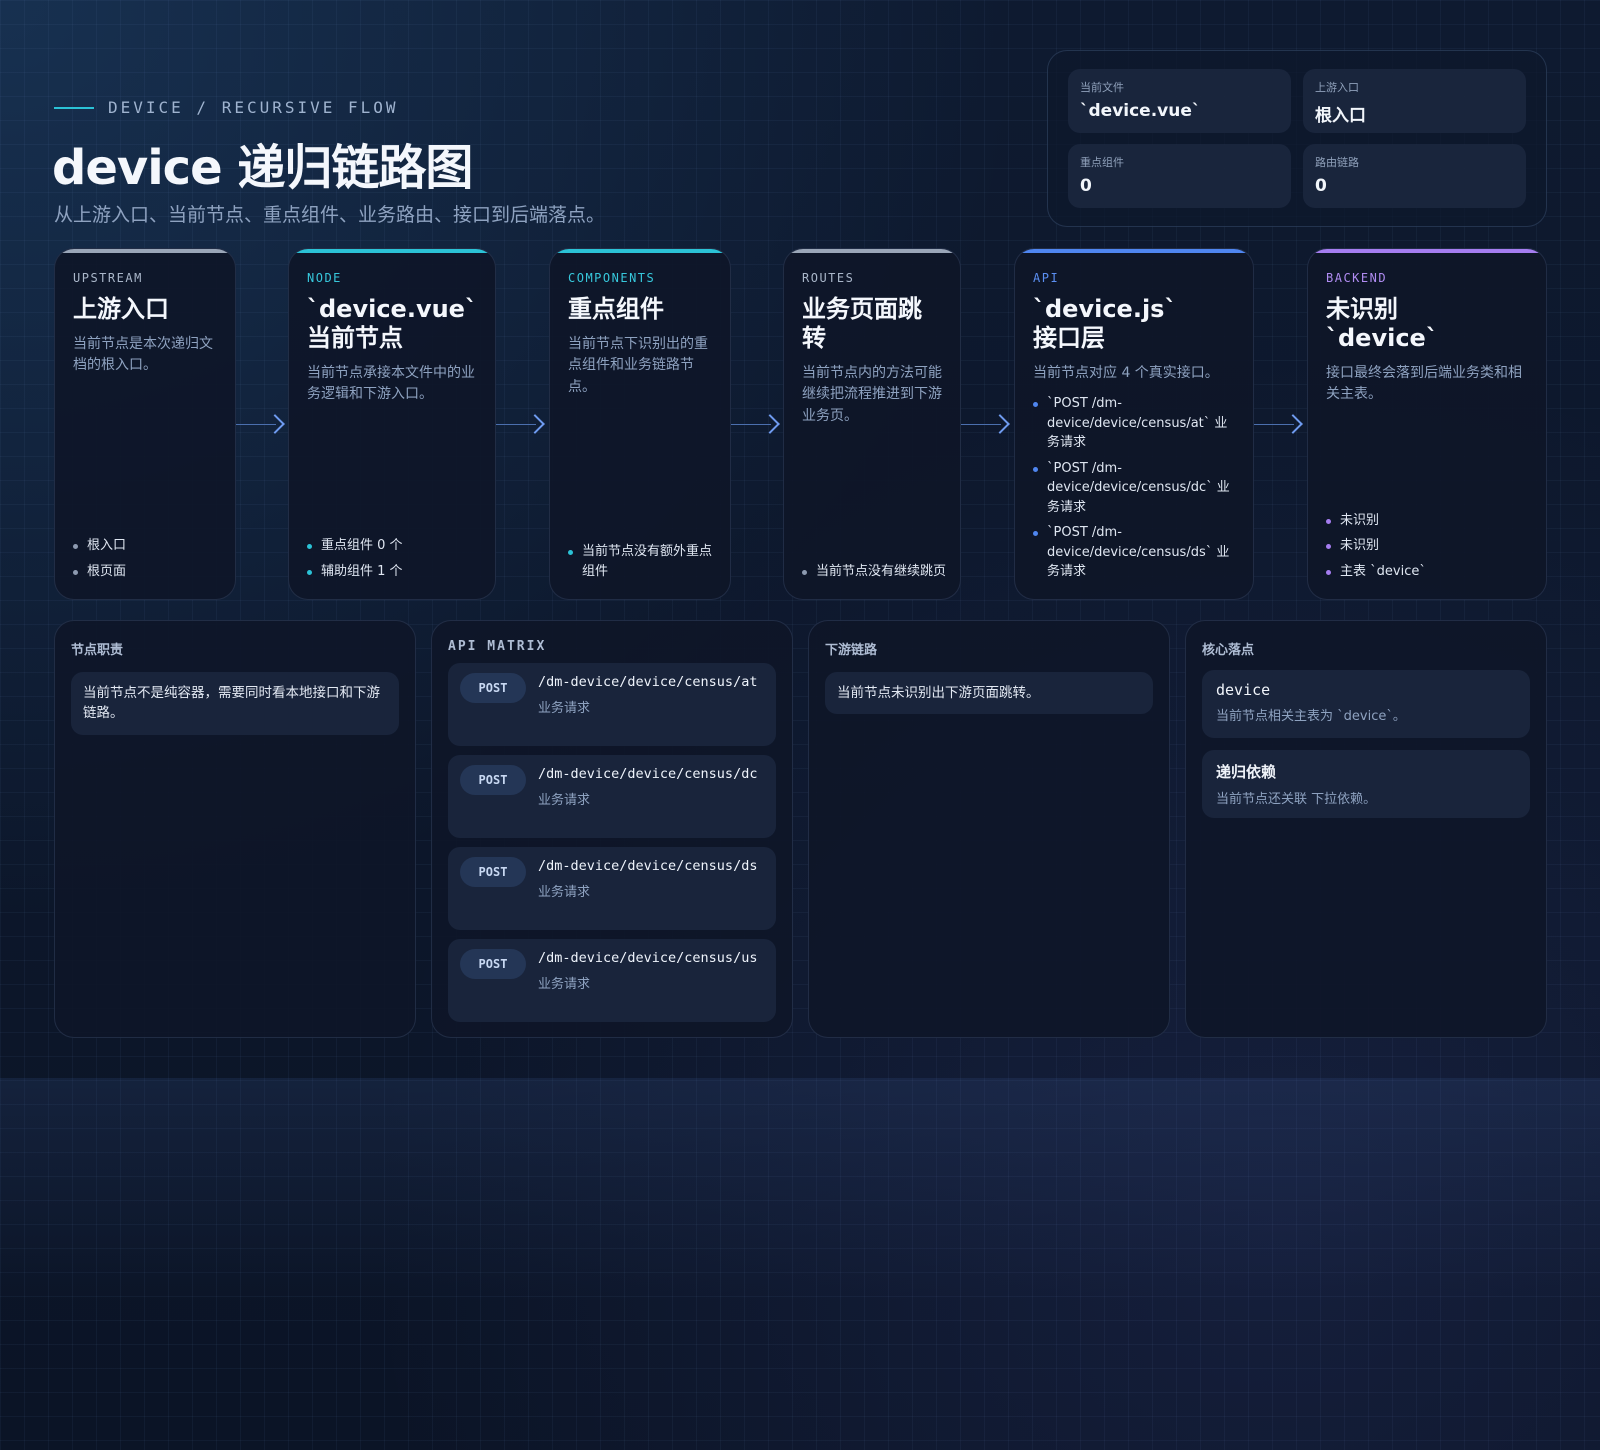 The image size is (1600, 1450). I want to click on card-list: 根入口 根页面, so click(147, 555).